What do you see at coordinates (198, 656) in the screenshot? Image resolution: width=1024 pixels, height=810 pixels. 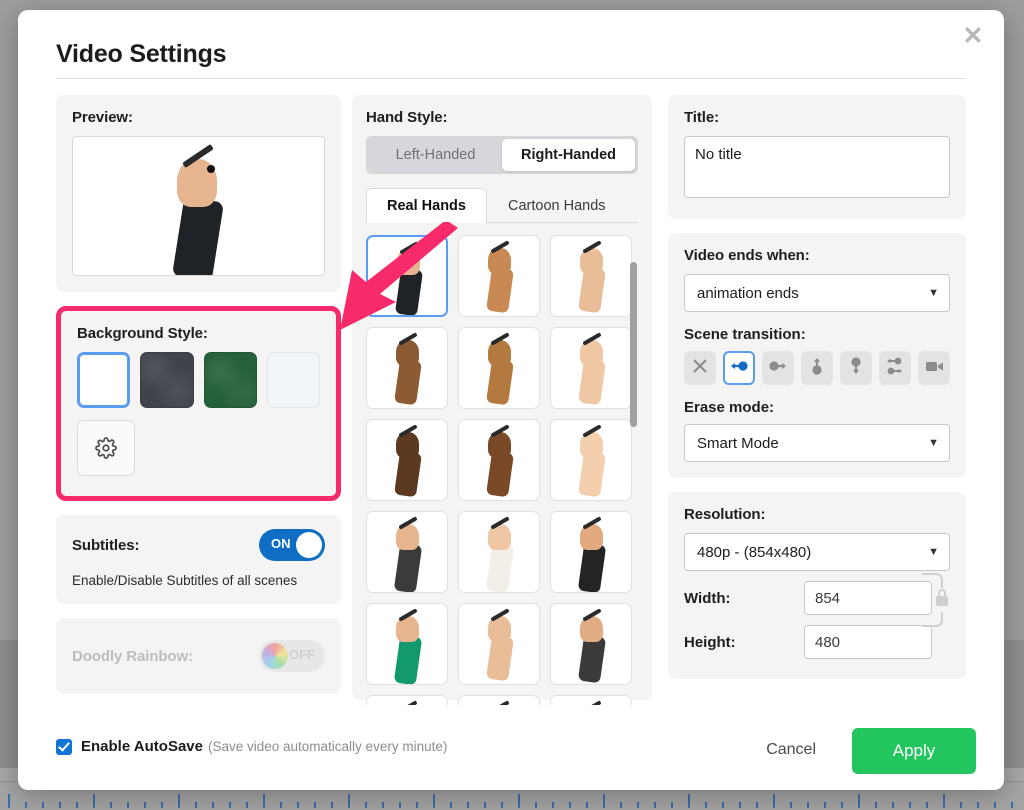 I see `doodly-rainbow-card: Doodly Rainbow: OFF` at bounding box center [198, 656].